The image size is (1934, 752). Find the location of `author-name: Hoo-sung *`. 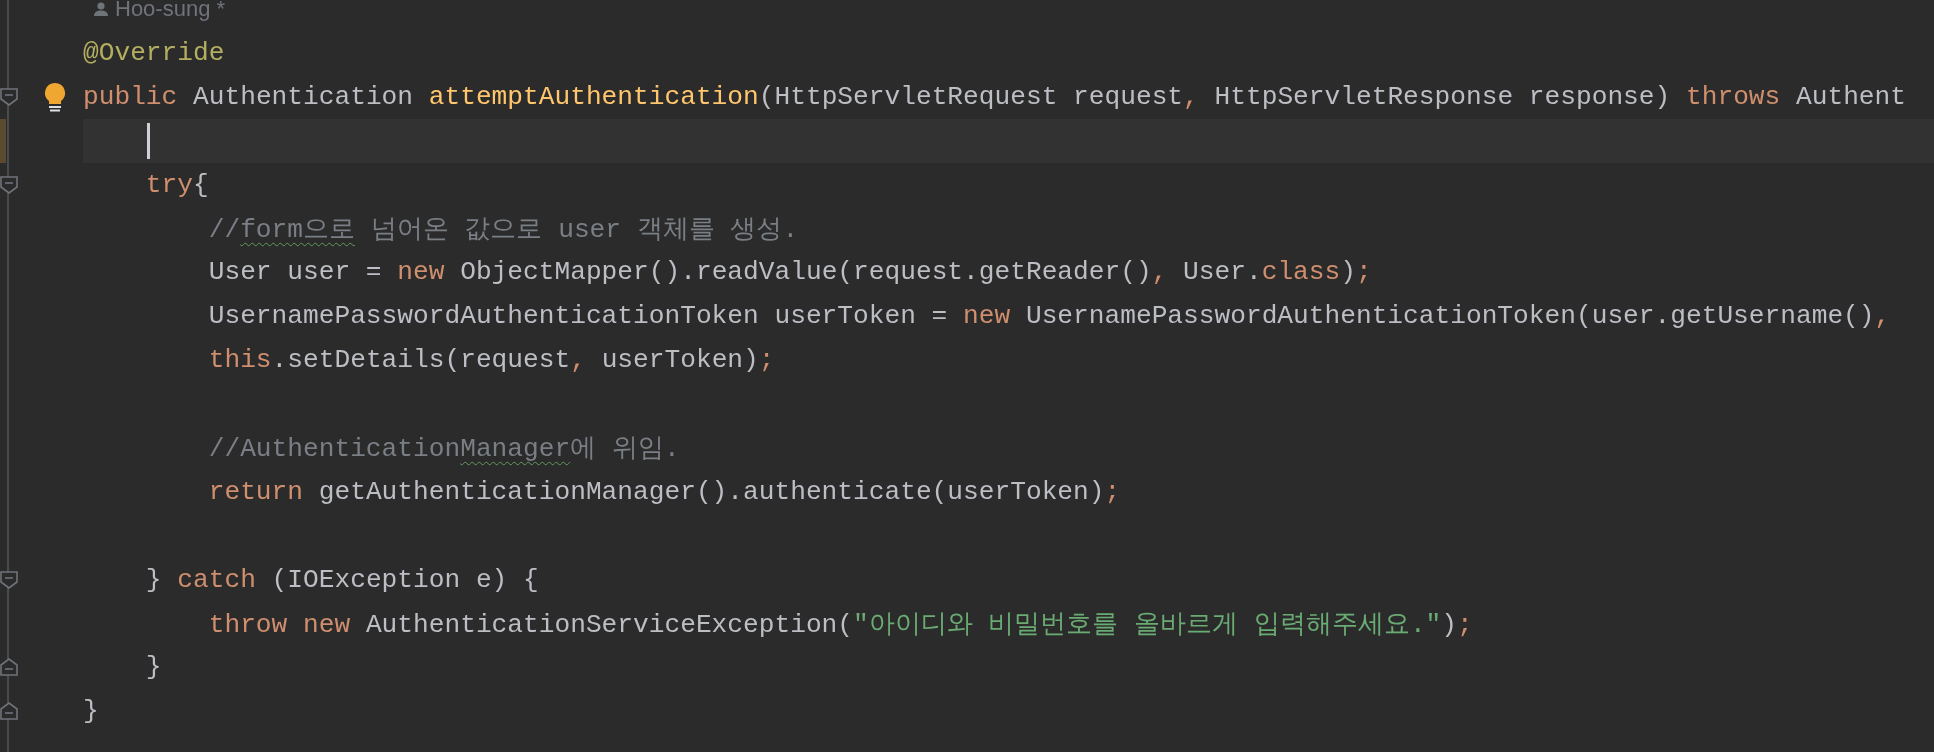

author-name: Hoo-sung * is located at coordinates (170, 11).